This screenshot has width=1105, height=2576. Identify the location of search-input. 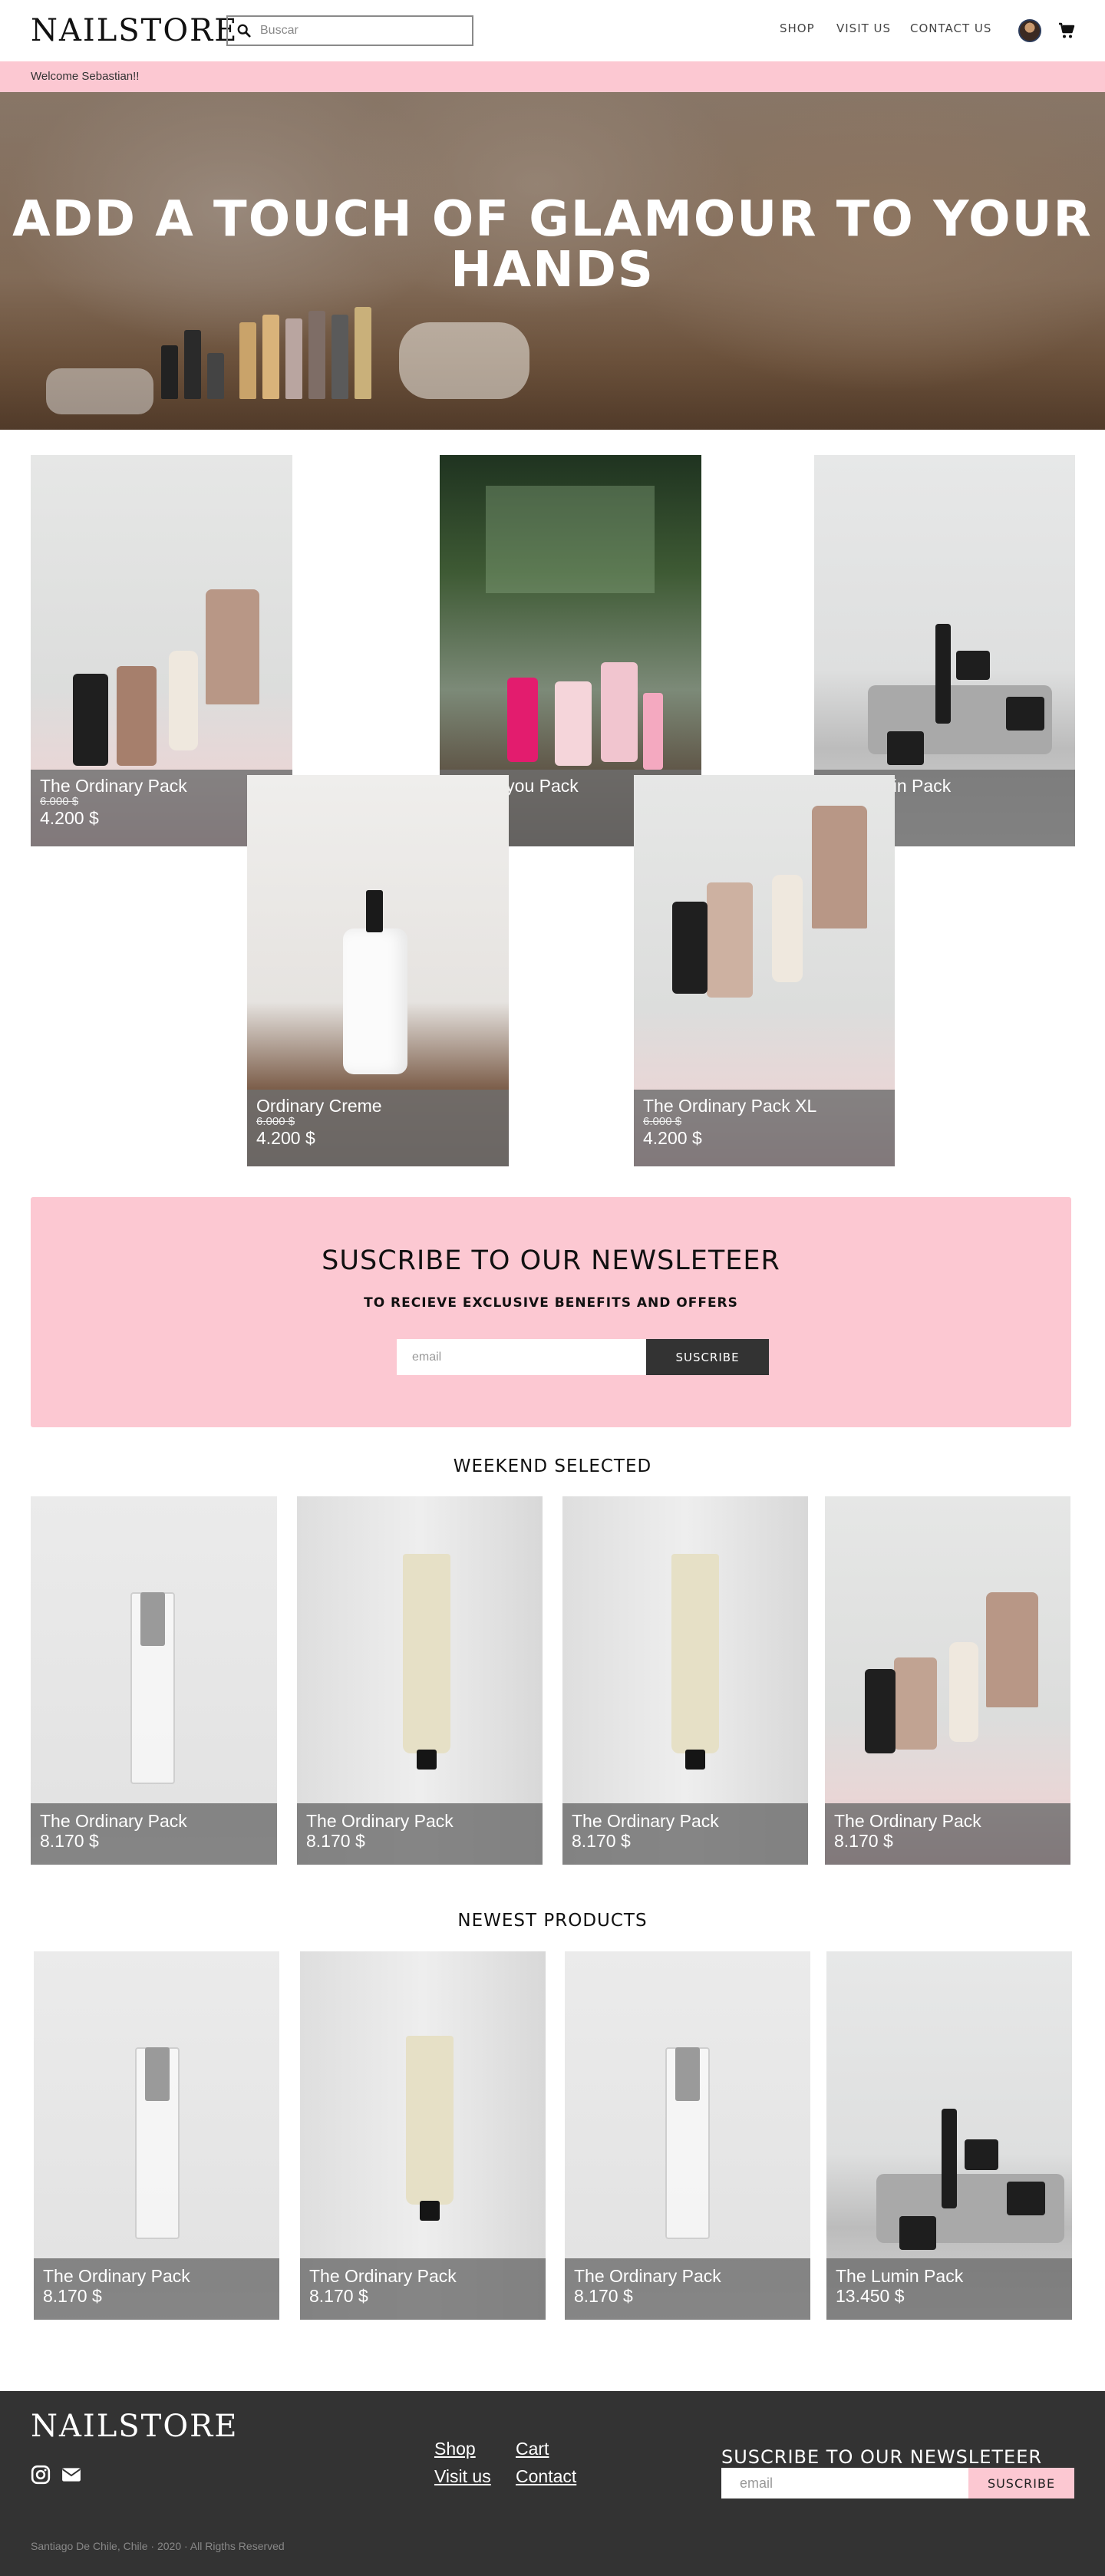
(360, 31).